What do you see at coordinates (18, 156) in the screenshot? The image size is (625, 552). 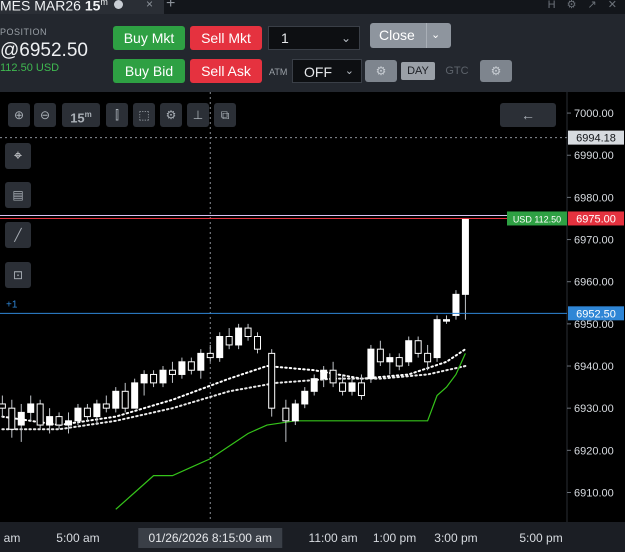 I see `crosshair-icon: ⌖` at bounding box center [18, 156].